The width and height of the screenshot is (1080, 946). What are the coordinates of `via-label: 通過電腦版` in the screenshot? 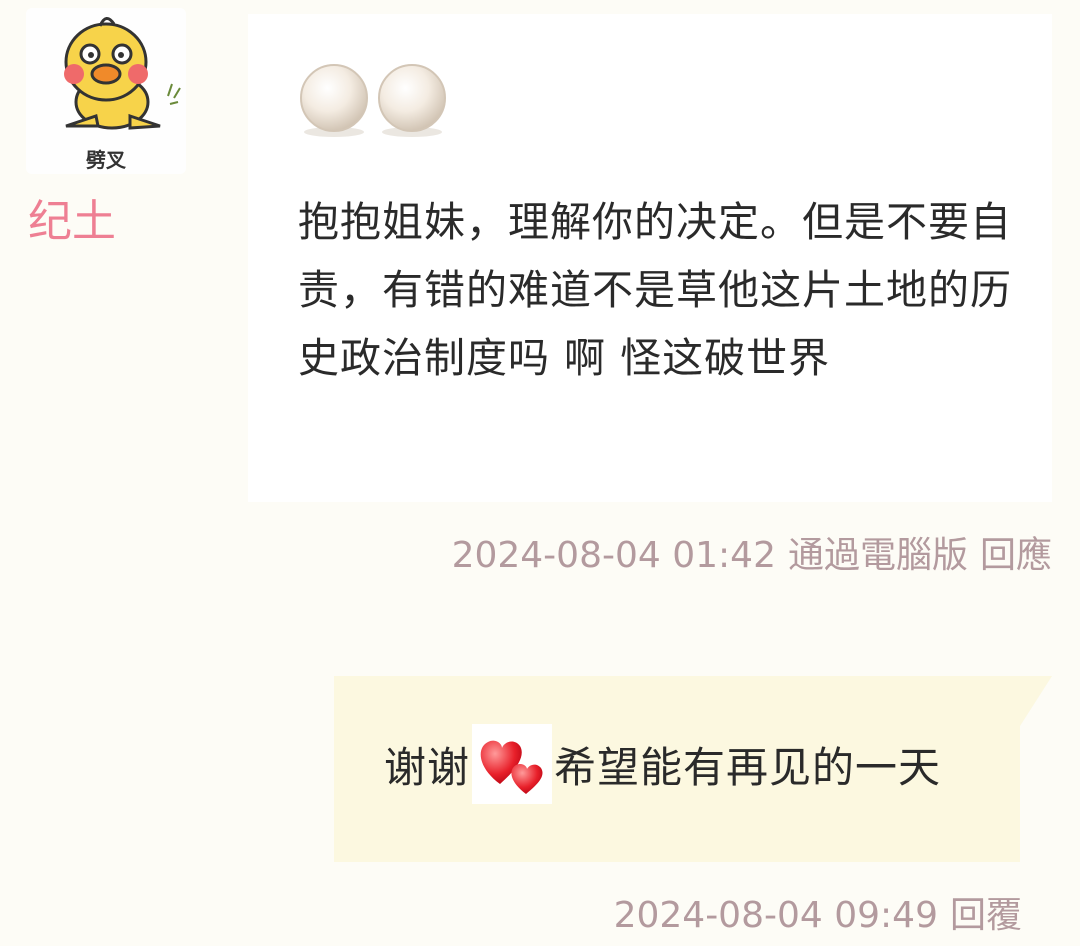 It's located at (877, 555).